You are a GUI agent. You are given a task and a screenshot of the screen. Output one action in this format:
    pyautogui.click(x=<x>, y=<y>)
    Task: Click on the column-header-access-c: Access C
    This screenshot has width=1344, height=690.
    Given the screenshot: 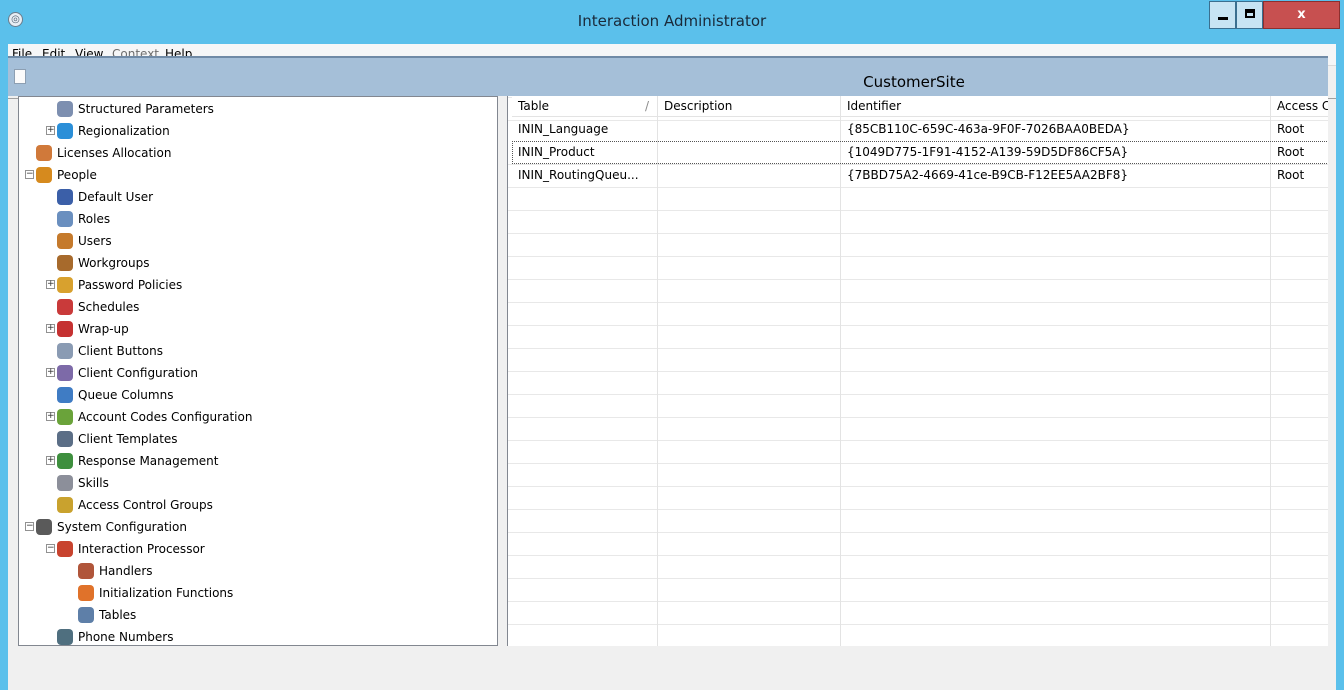 What is the action you would take?
    pyautogui.click(x=1299, y=106)
    